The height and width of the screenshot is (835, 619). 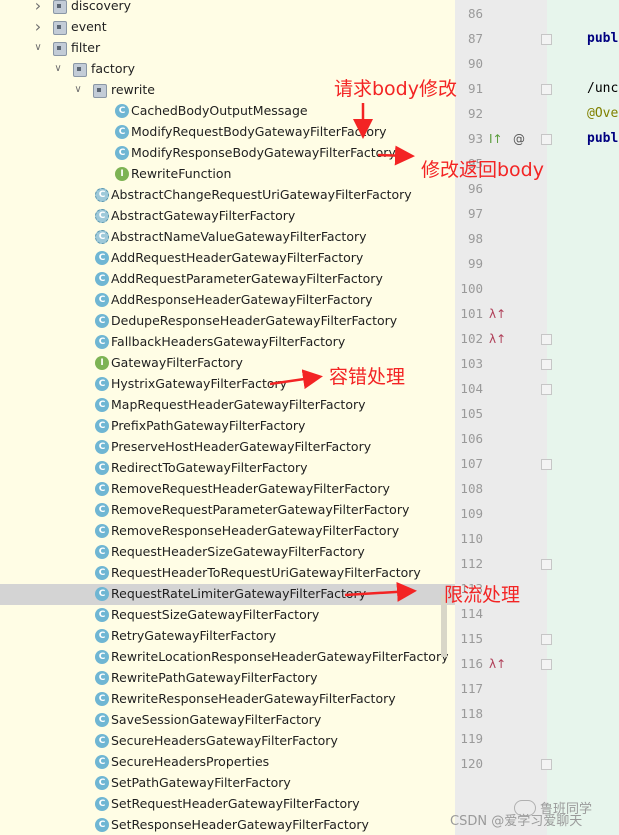 I want to click on implementing-method-icon: I↑, so click(x=496, y=139).